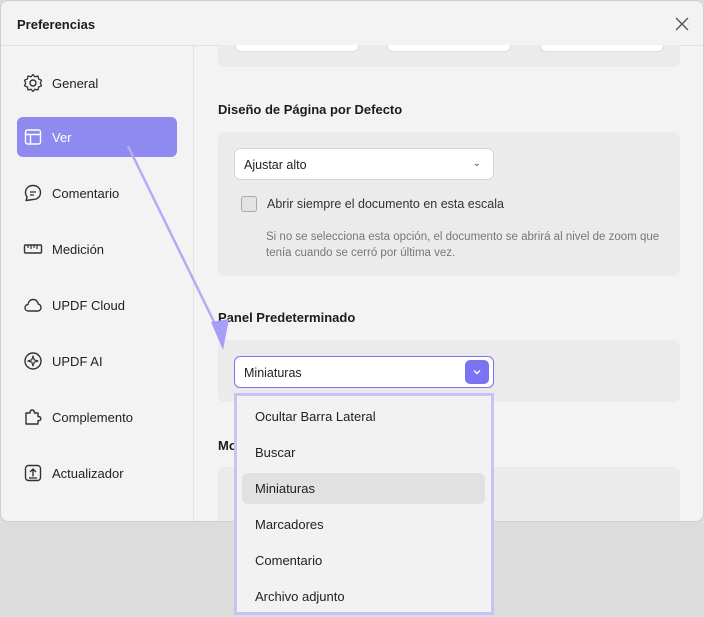 The width and height of the screenshot is (704, 617). I want to click on sidebar-item-updf-cloud: UPDF Cloud, so click(97, 305).